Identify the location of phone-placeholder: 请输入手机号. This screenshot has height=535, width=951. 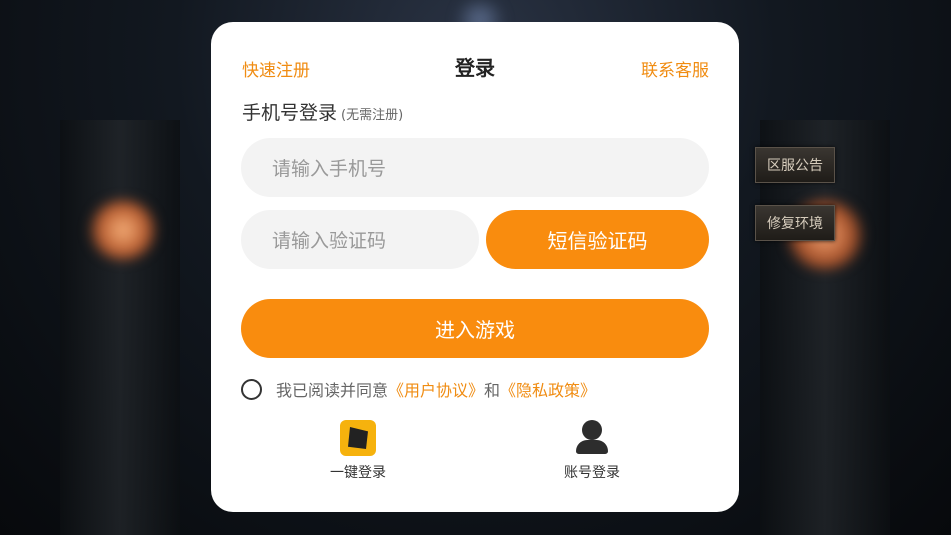
(329, 169).